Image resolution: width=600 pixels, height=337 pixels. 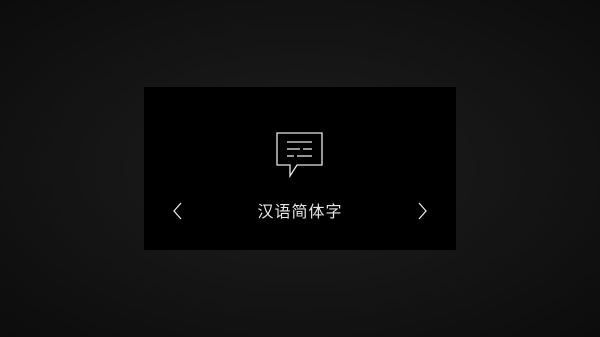 I want to click on chevron-right-icon, so click(x=422, y=211).